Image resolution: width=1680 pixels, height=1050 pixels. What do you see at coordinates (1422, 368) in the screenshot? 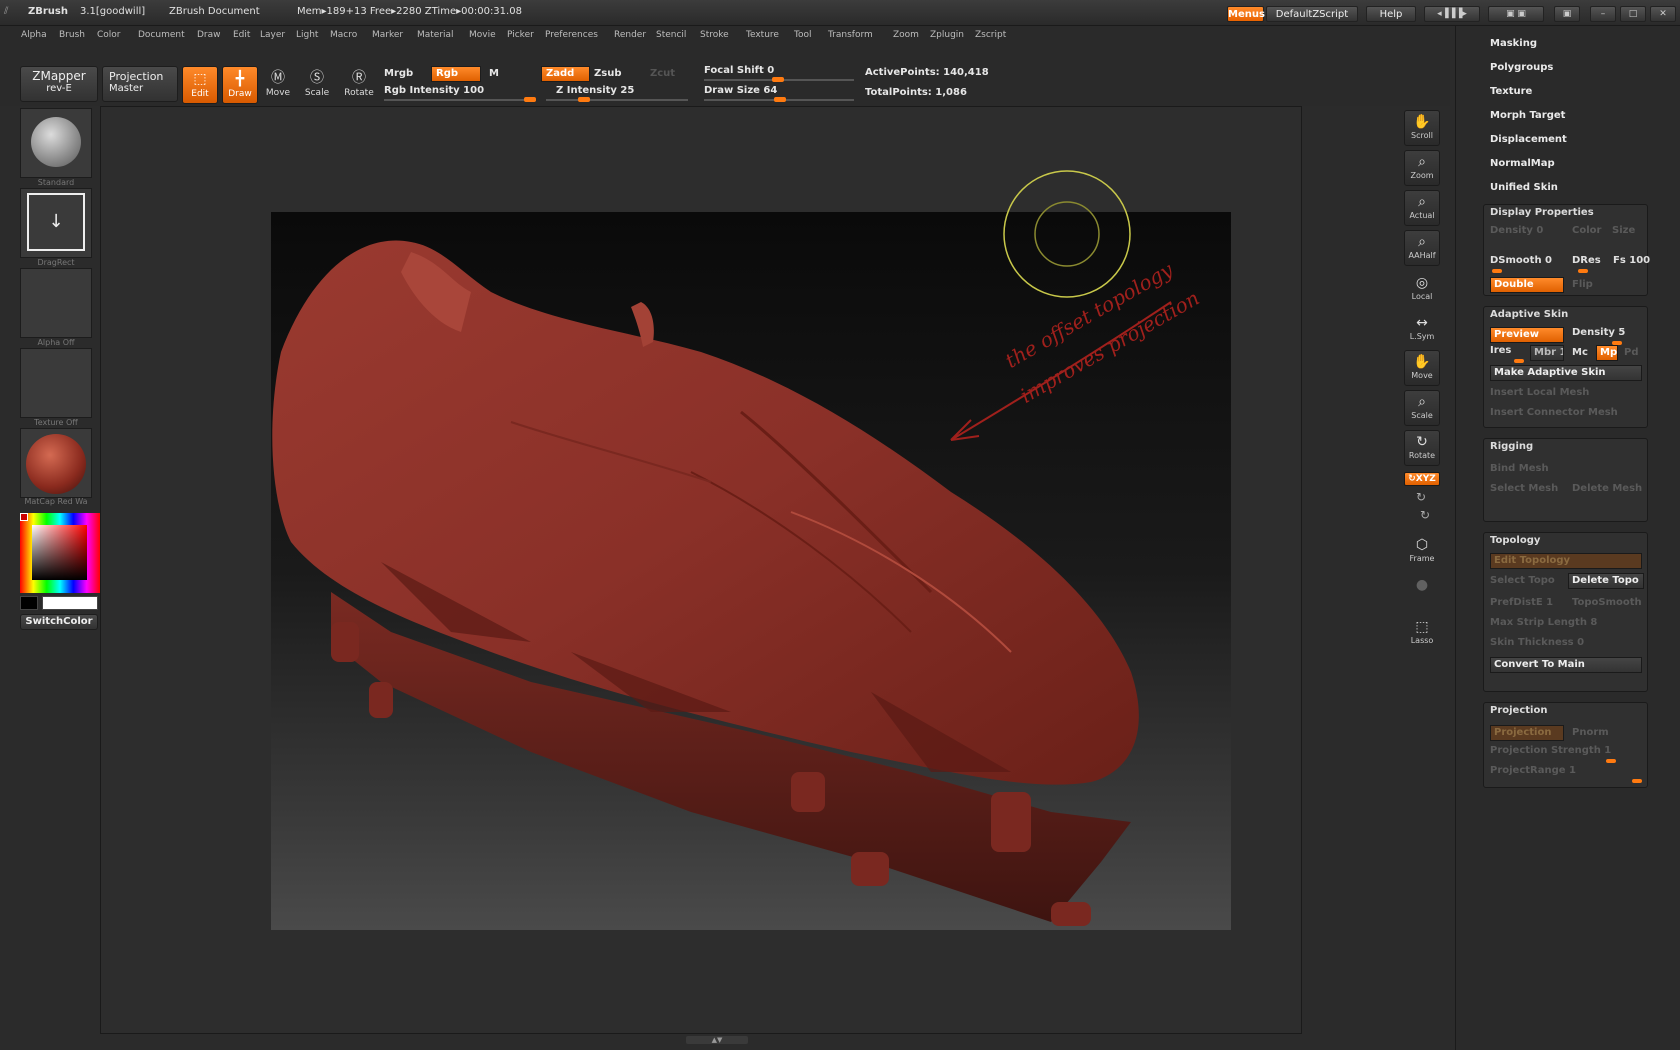
I see `move-view-button: ✋ Move` at bounding box center [1422, 368].